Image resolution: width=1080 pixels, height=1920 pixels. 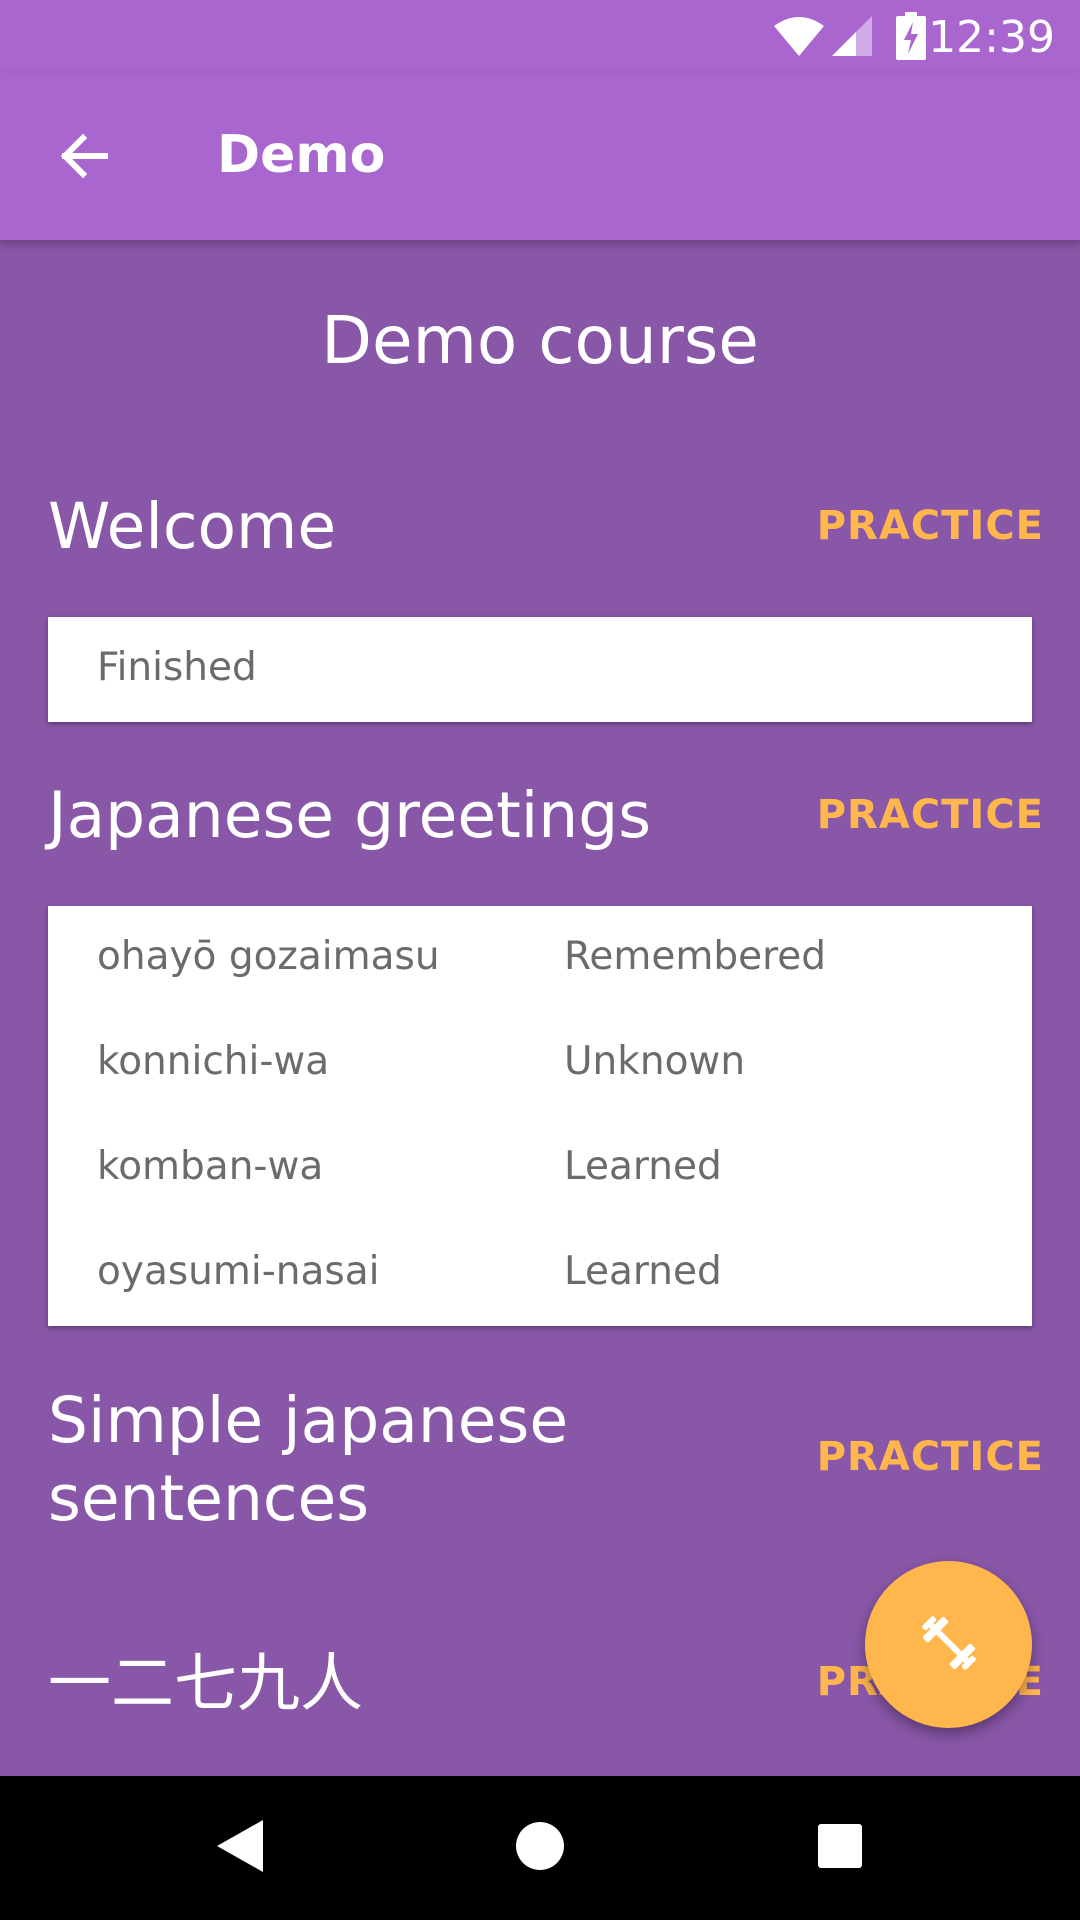 I want to click on nav-back-button, so click(x=240, y=1848).